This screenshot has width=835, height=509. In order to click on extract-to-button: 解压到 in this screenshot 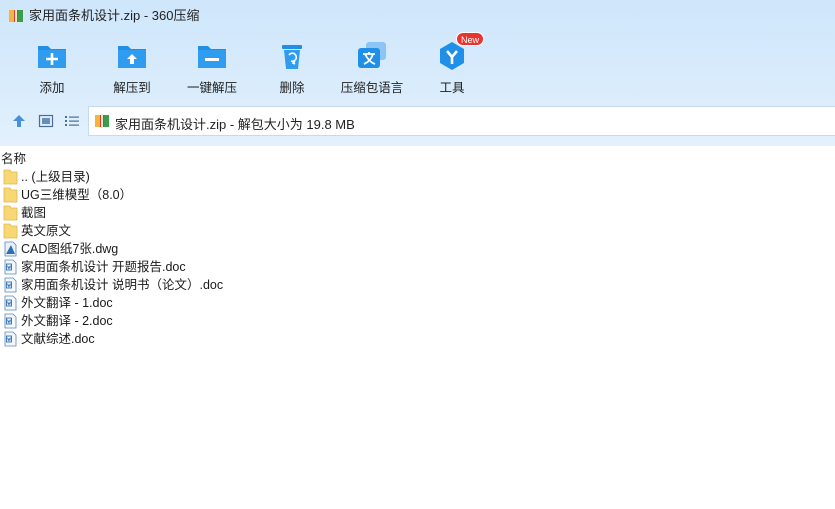, I will do `click(132, 67)`.